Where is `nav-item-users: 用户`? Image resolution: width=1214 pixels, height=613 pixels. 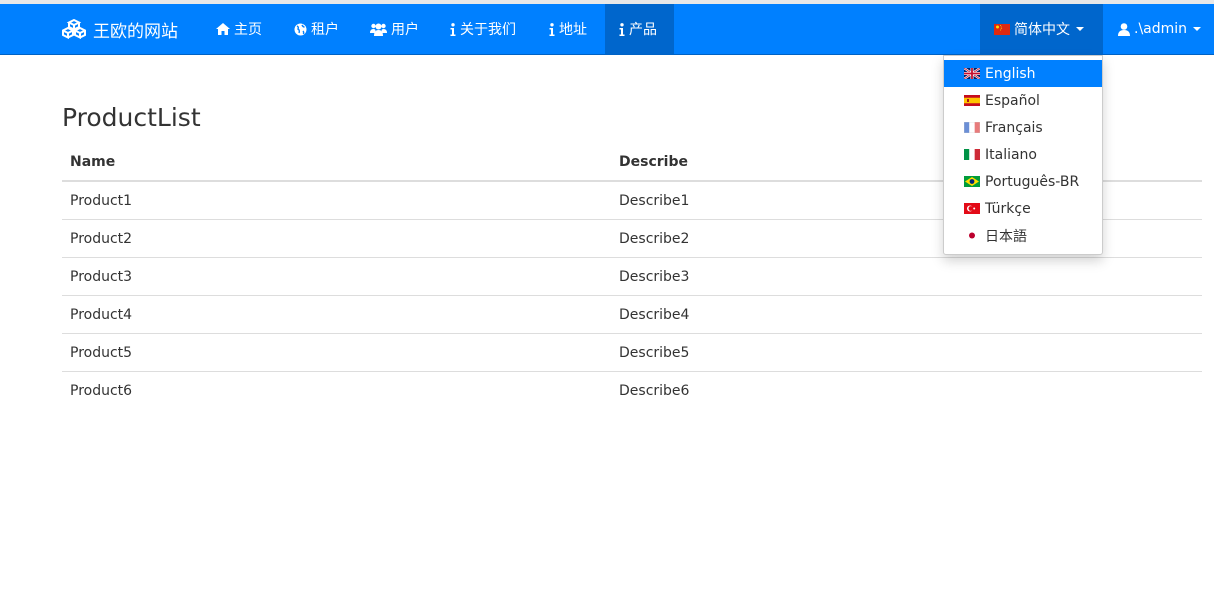
nav-item-users: 用户 is located at coordinates (394, 29).